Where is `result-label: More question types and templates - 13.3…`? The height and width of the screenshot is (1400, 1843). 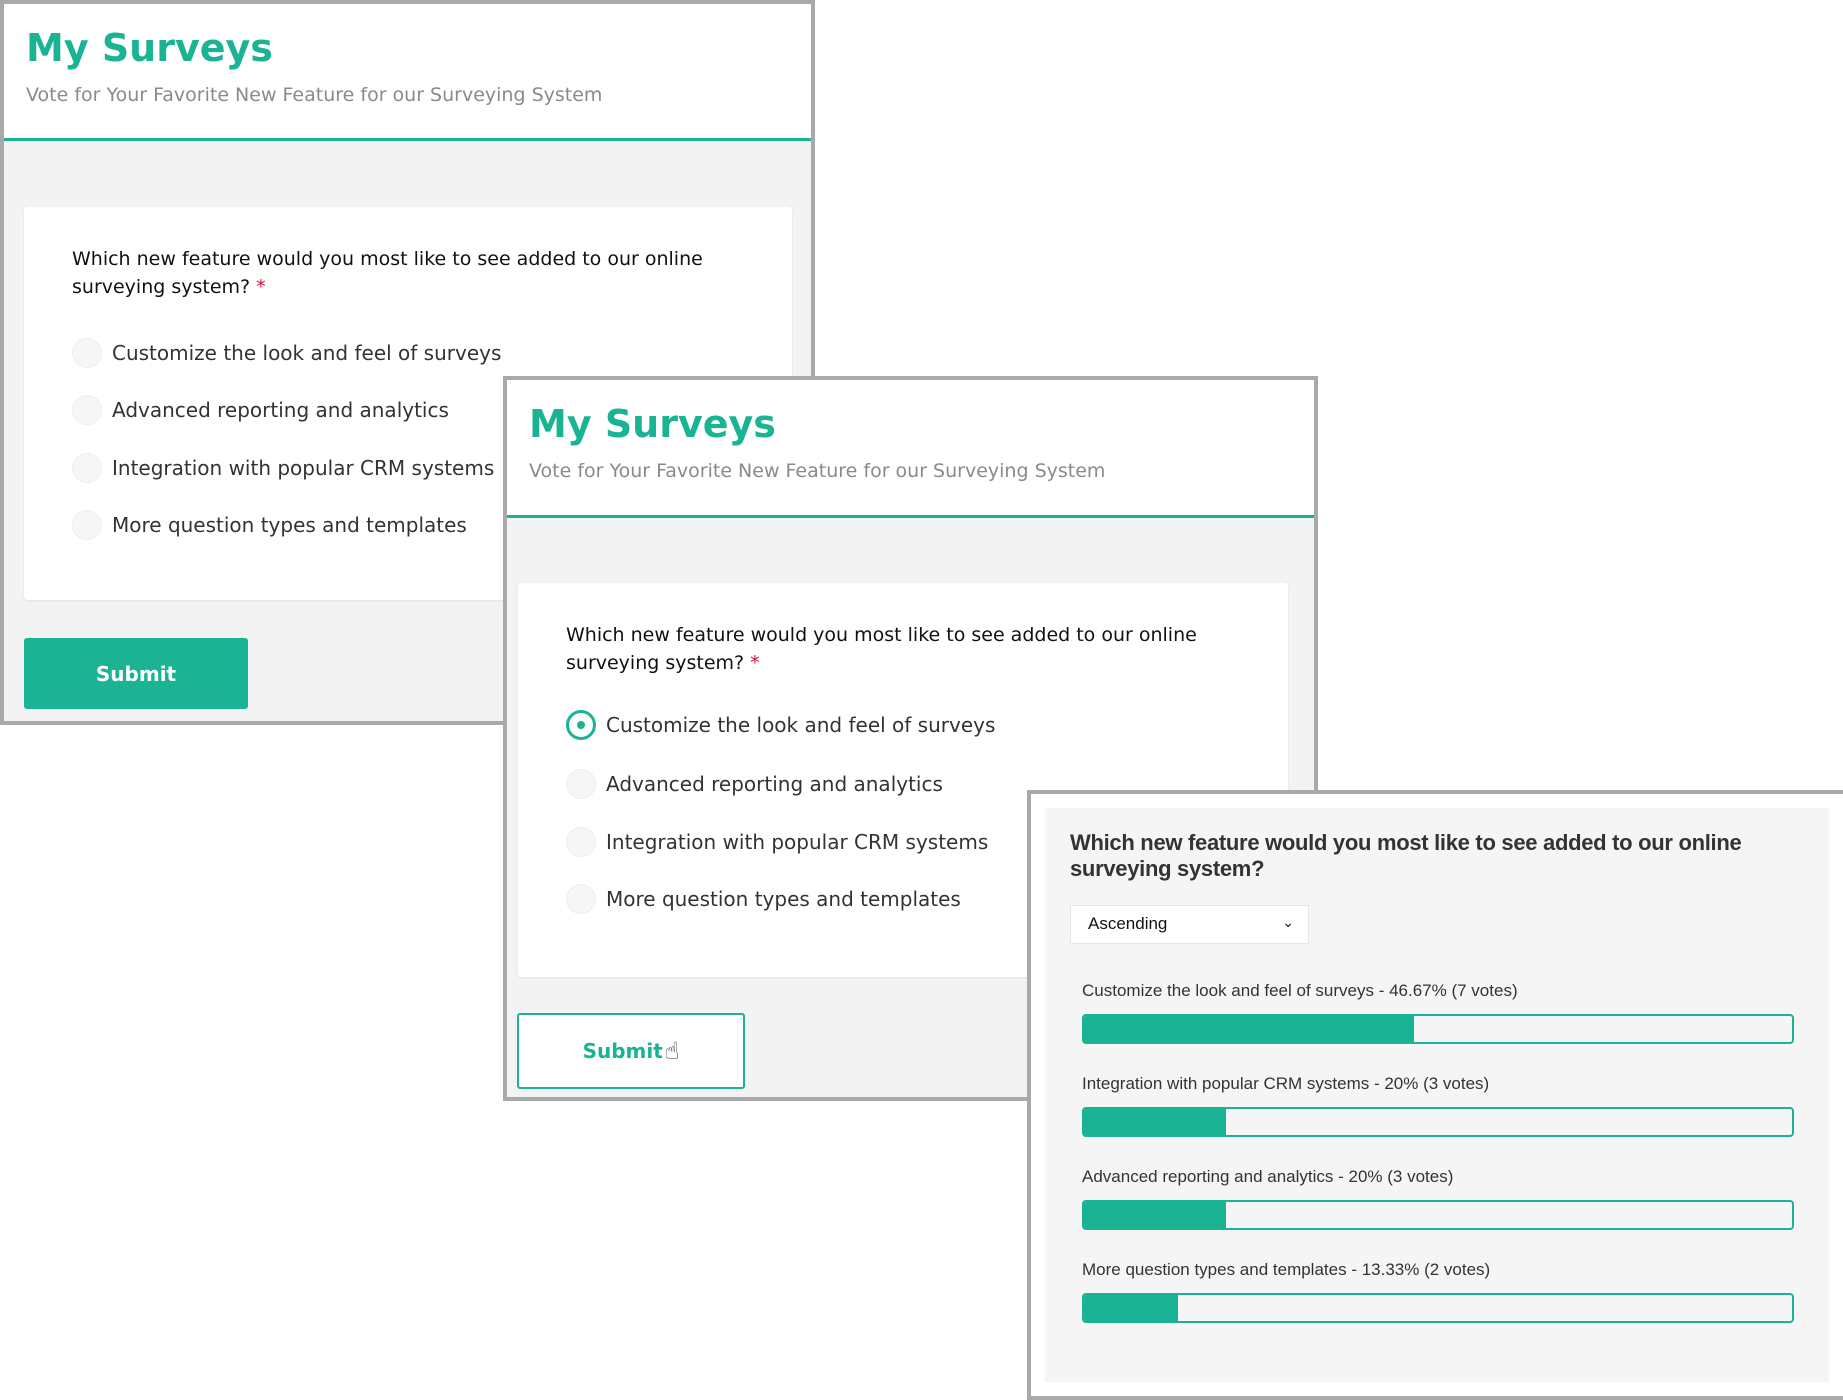 result-label: More question types and templates - 13.3… is located at coordinates (1286, 1269).